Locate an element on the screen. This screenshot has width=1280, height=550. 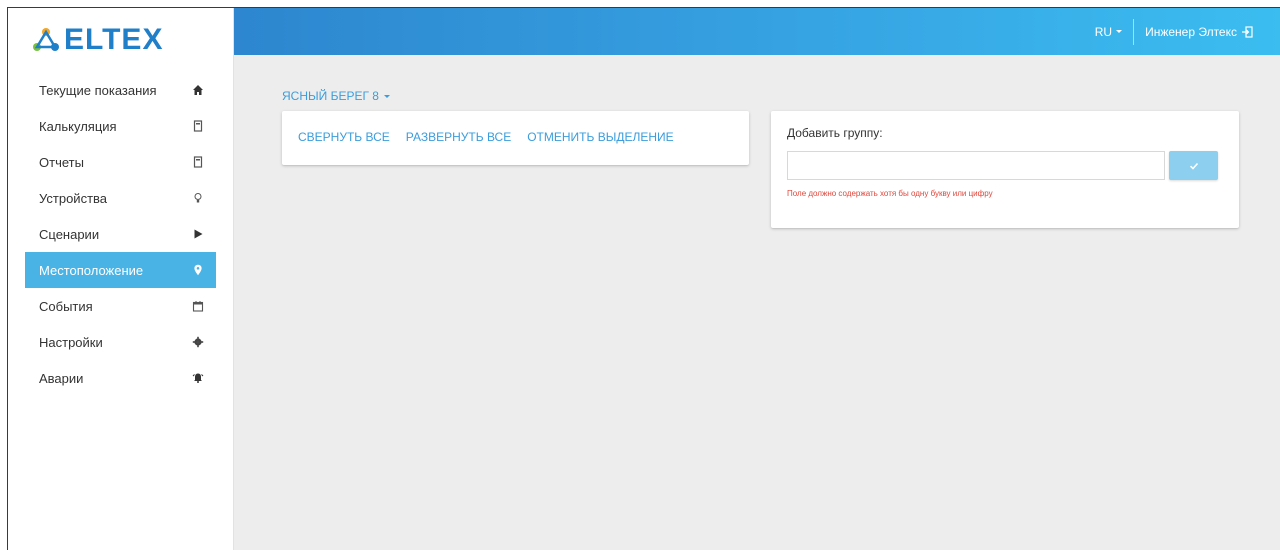
expand-all-button: РАЗВЕРНУТЬ ВСЕ is located at coordinates (458, 137).